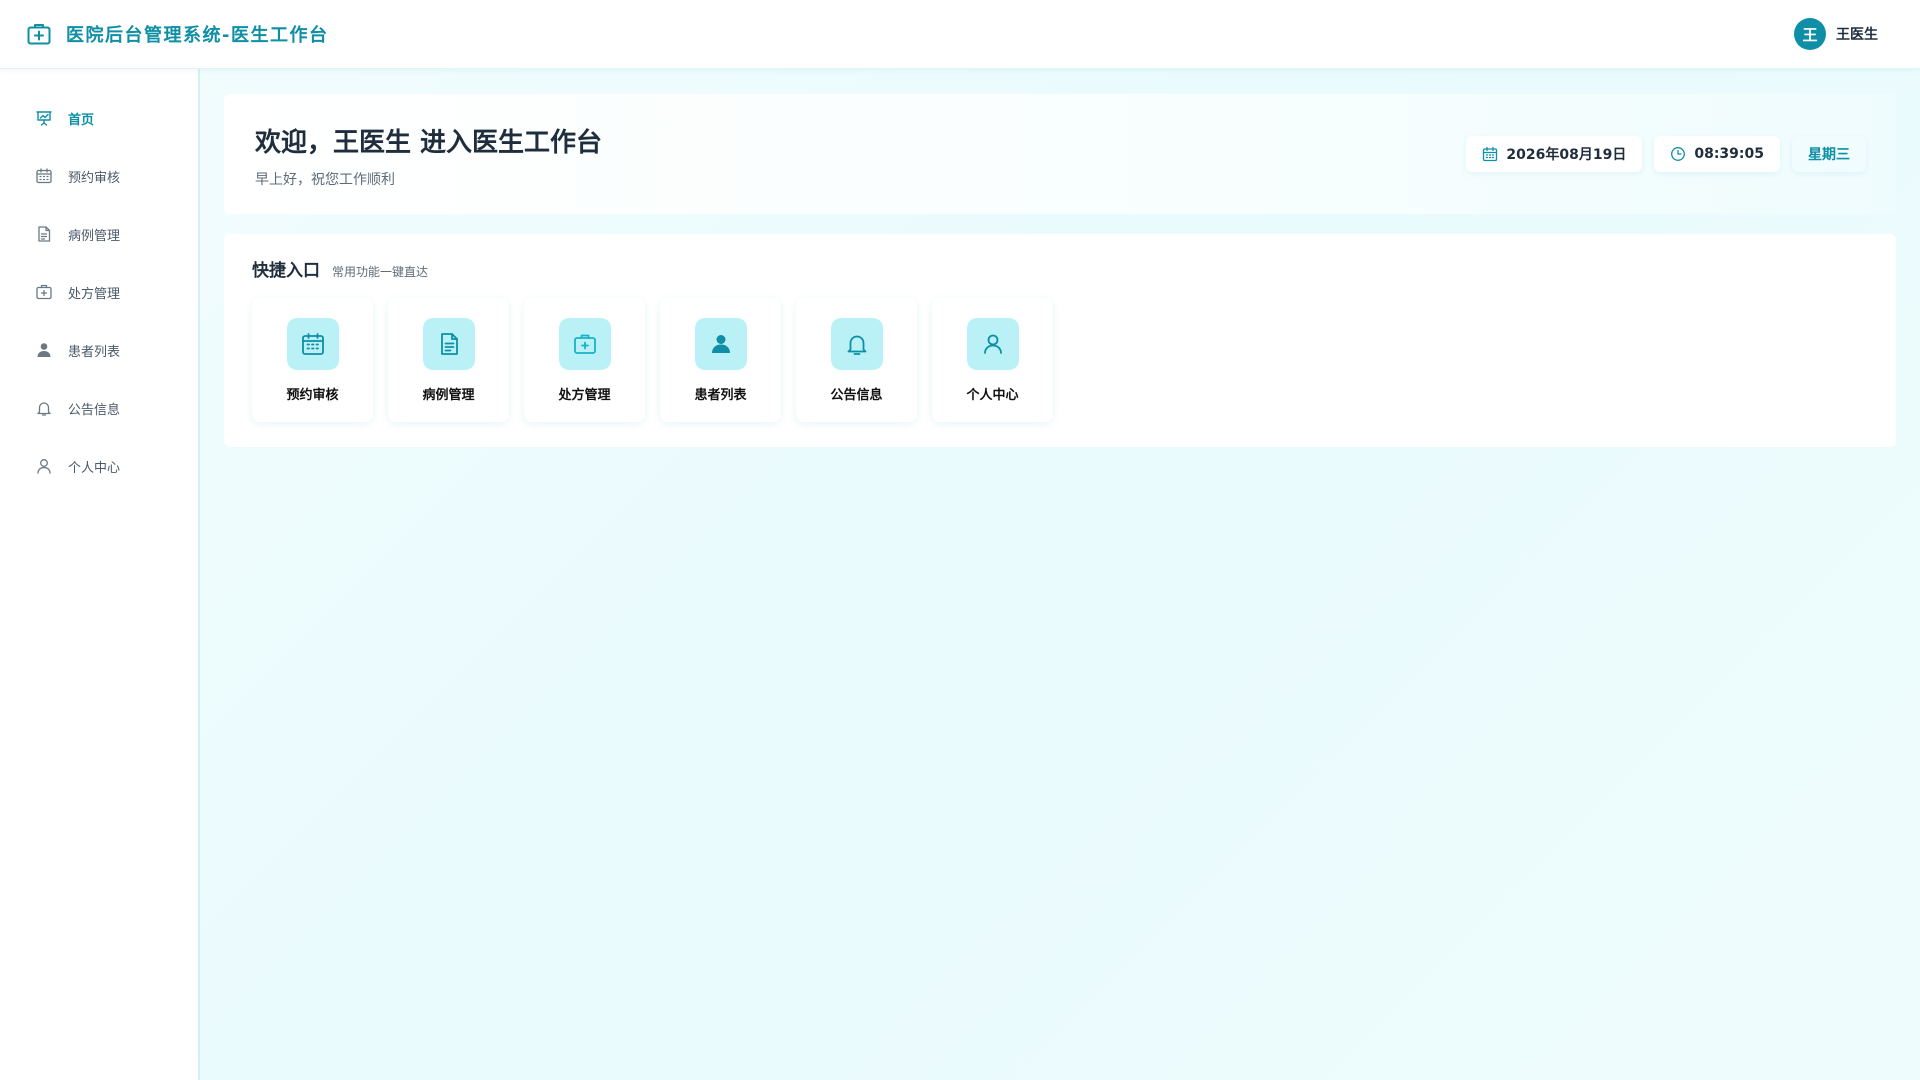  I want to click on user-menu: 王 王医生, so click(1844, 34).